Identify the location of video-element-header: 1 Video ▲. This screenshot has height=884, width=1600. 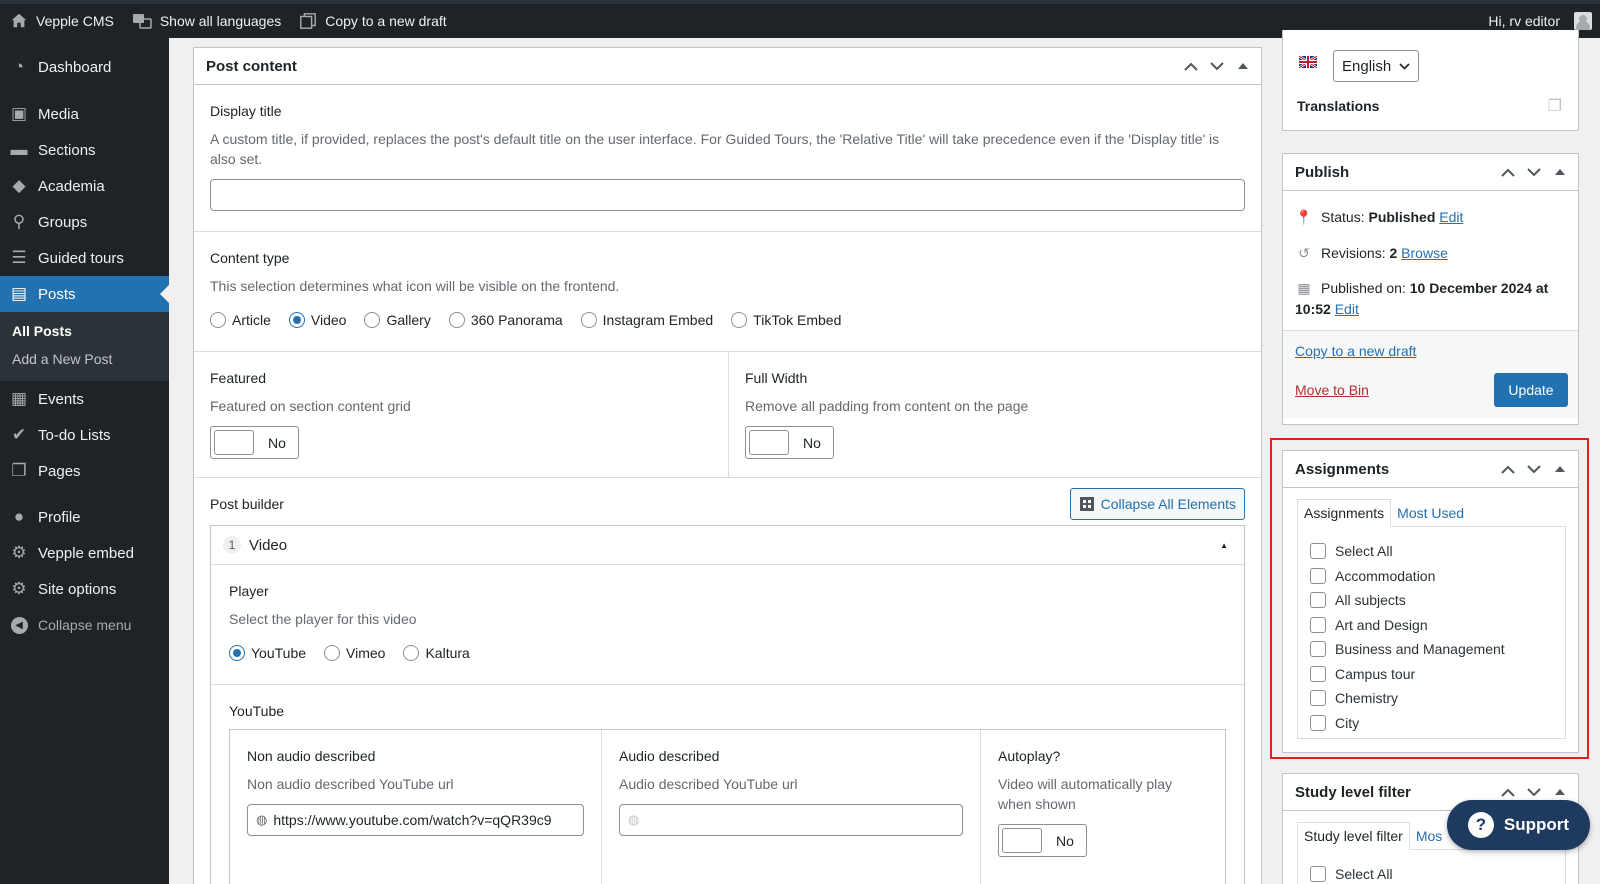
(727, 545).